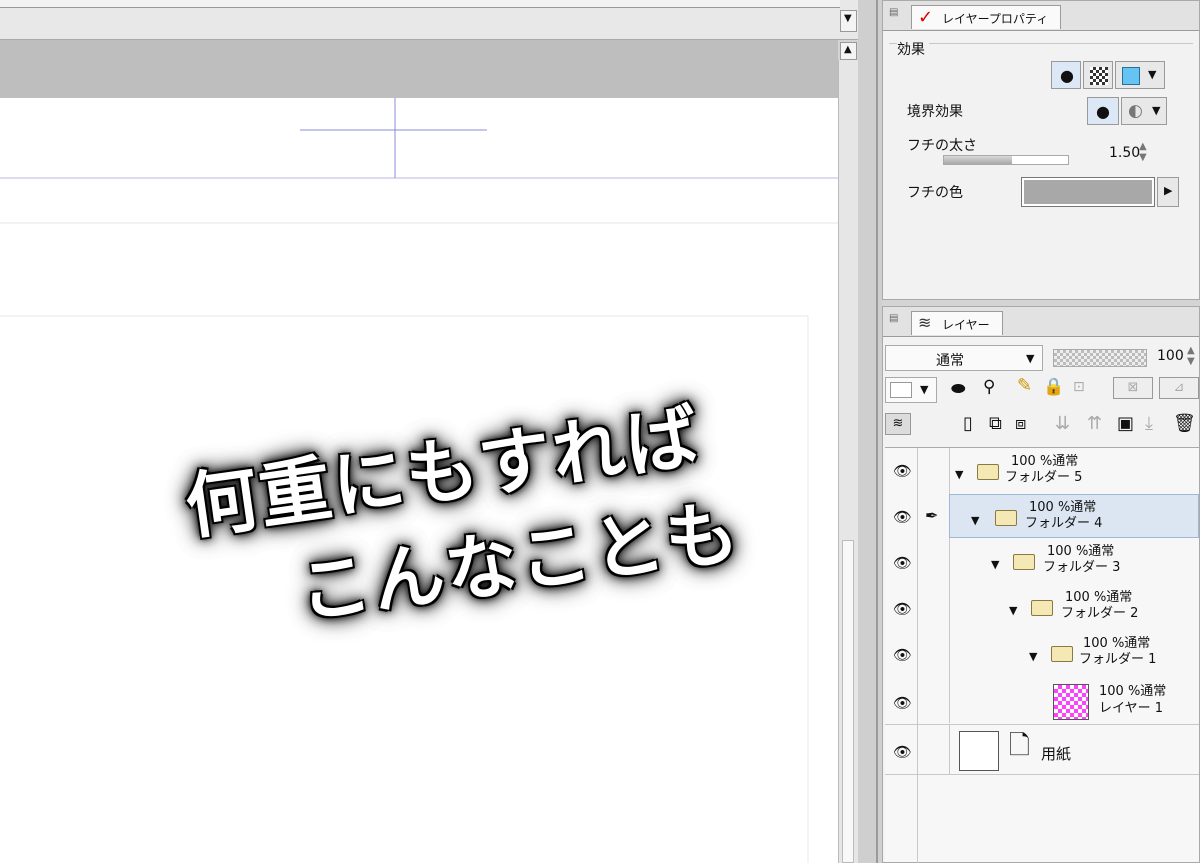 This screenshot has height=863, width=1200. What do you see at coordinates (419, 69) in the screenshot?
I see `canvas-ruler` at bounding box center [419, 69].